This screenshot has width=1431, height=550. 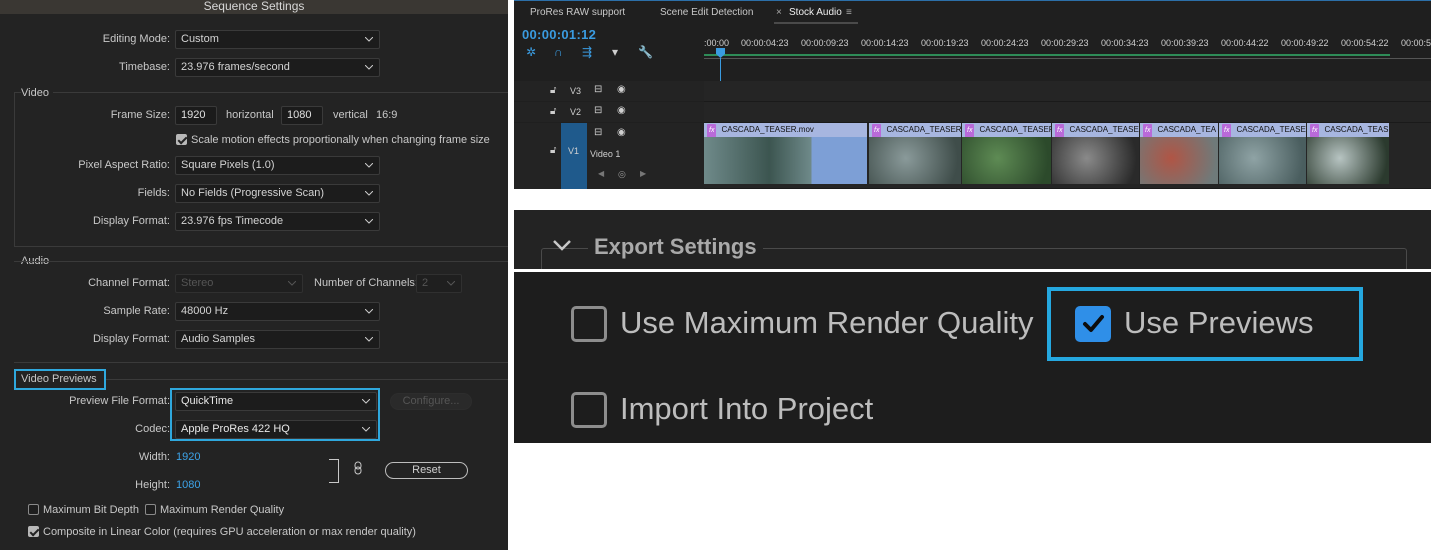 I want to click on reset-button: Reset, so click(x=426, y=470).